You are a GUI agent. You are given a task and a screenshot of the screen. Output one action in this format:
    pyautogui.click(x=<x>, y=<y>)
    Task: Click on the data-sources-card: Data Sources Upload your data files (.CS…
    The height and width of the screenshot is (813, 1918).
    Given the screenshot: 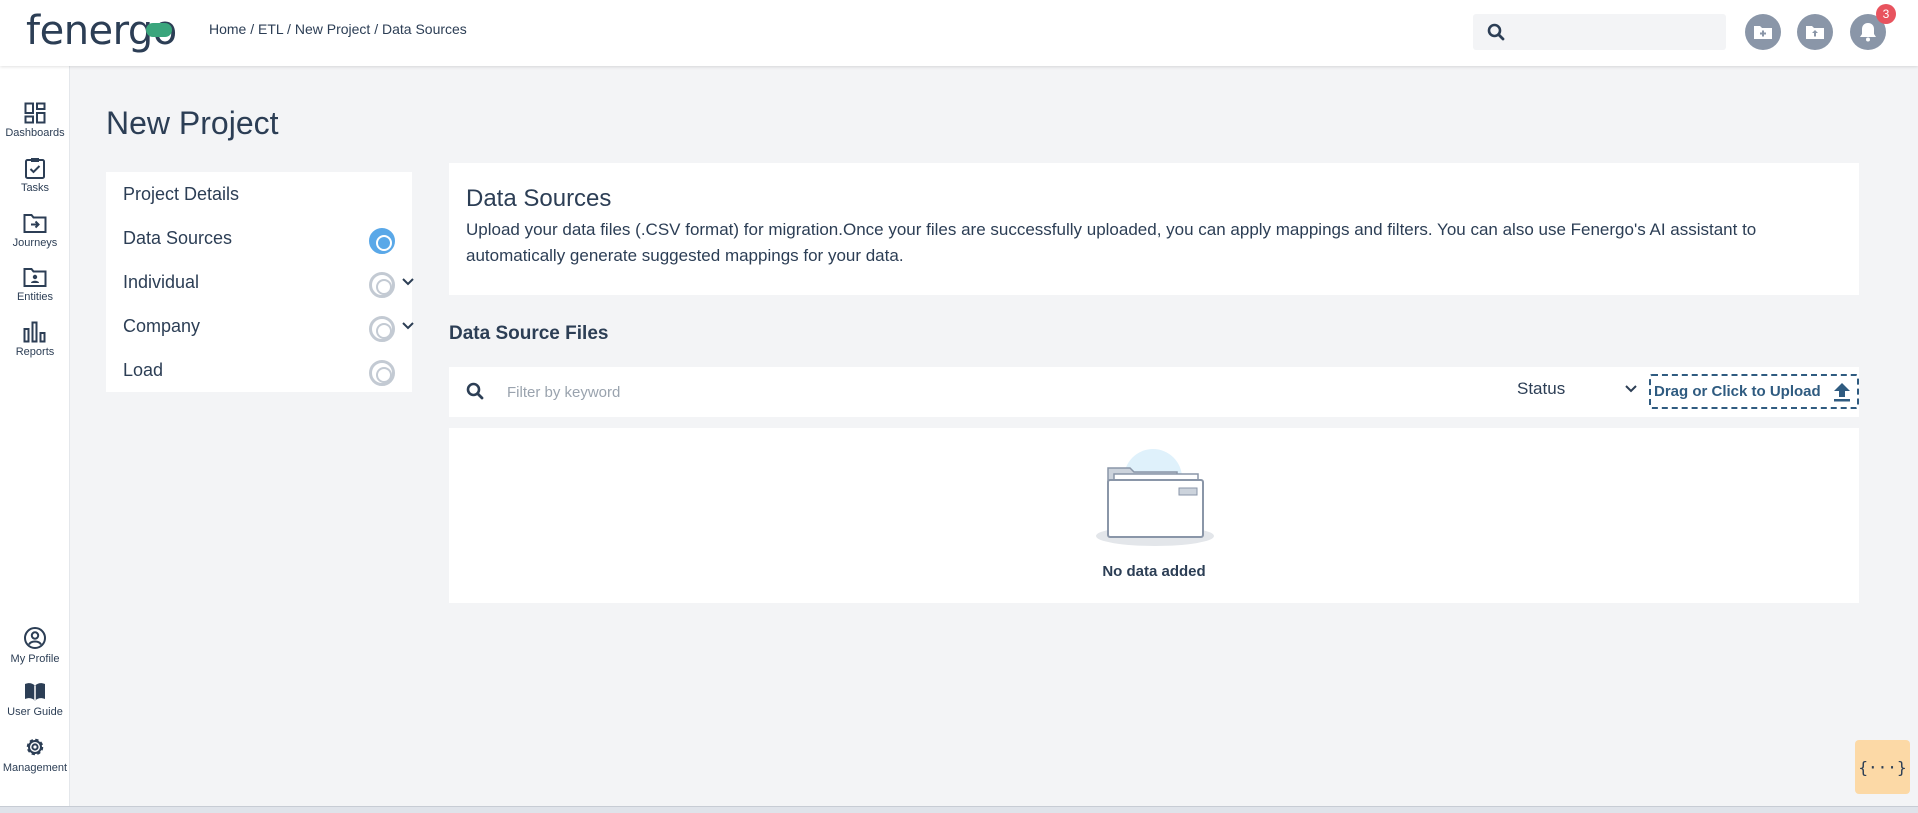 What is the action you would take?
    pyautogui.click(x=1154, y=229)
    